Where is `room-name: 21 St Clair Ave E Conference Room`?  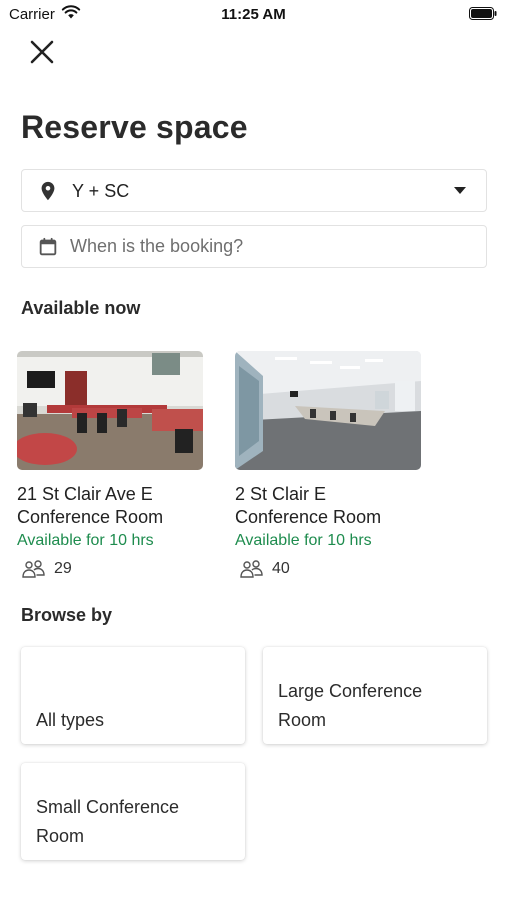
room-name: 21 St Clair Ave E Conference Room is located at coordinates (117, 506).